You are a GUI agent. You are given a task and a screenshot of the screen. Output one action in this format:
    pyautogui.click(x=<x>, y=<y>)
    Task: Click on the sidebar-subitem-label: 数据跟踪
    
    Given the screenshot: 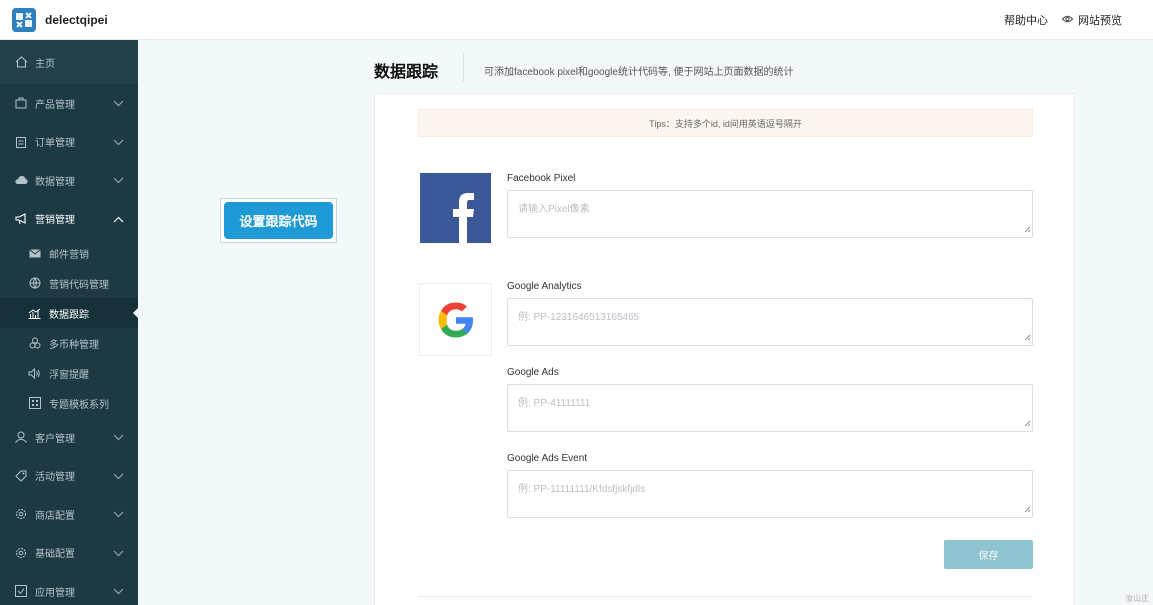 What is the action you would take?
    pyautogui.click(x=69, y=315)
    